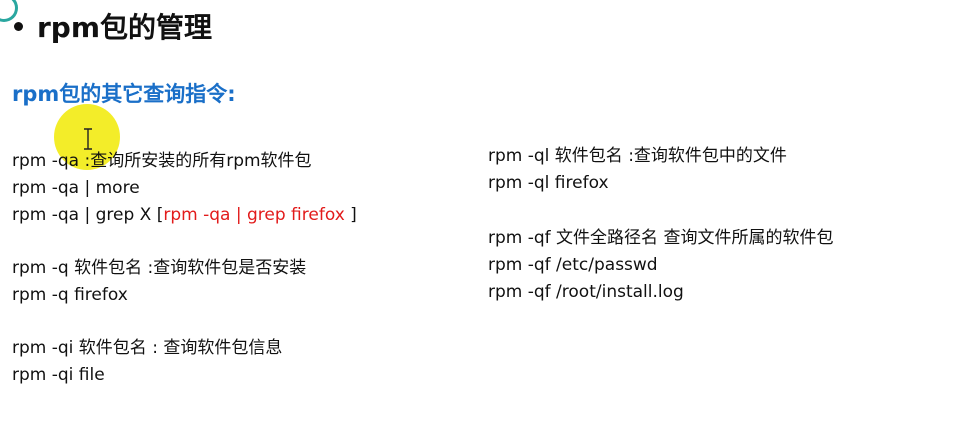 This screenshot has width=970, height=439. Describe the element at coordinates (88, 139) in the screenshot. I see `text-cursor-icon` at that location.